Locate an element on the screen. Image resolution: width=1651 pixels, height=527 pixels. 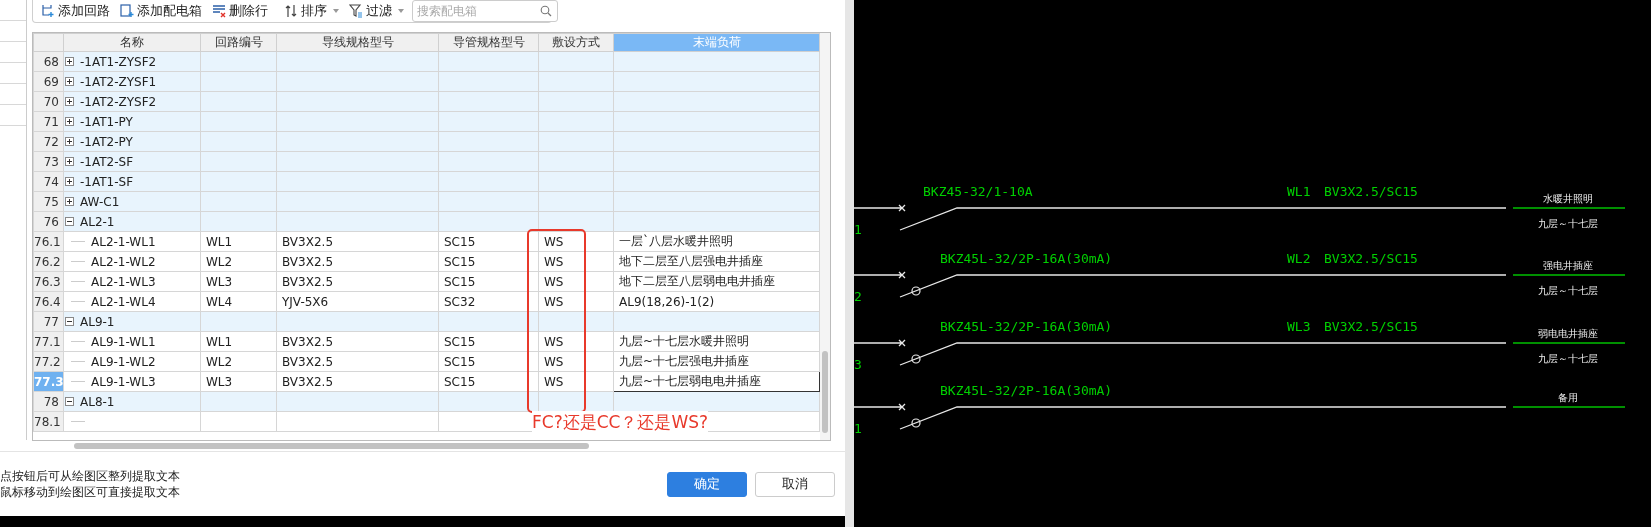
row-number: 78.1 is located at coordinates (48, 422).